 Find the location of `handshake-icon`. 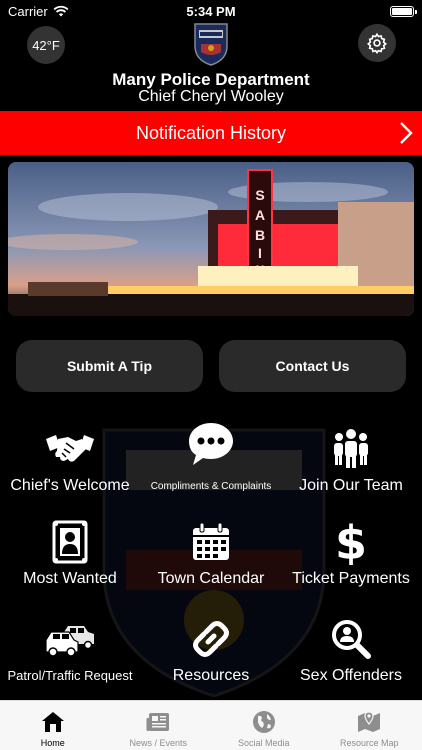

handshake-icon is located at coordinates (70, 449).